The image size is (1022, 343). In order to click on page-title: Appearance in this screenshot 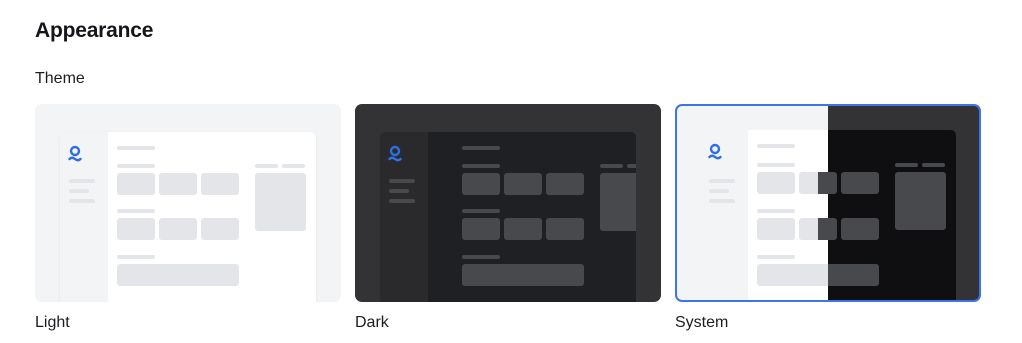, I will do `click(94, 30)`.